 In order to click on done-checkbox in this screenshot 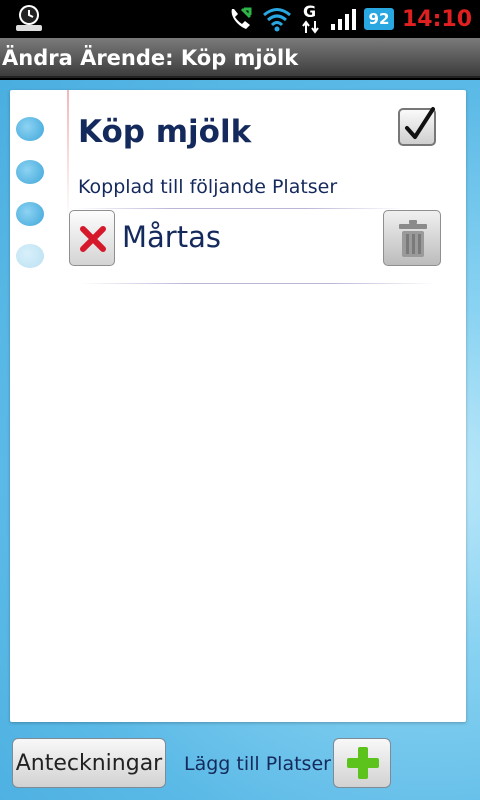, I will do `click(417, 126)`.